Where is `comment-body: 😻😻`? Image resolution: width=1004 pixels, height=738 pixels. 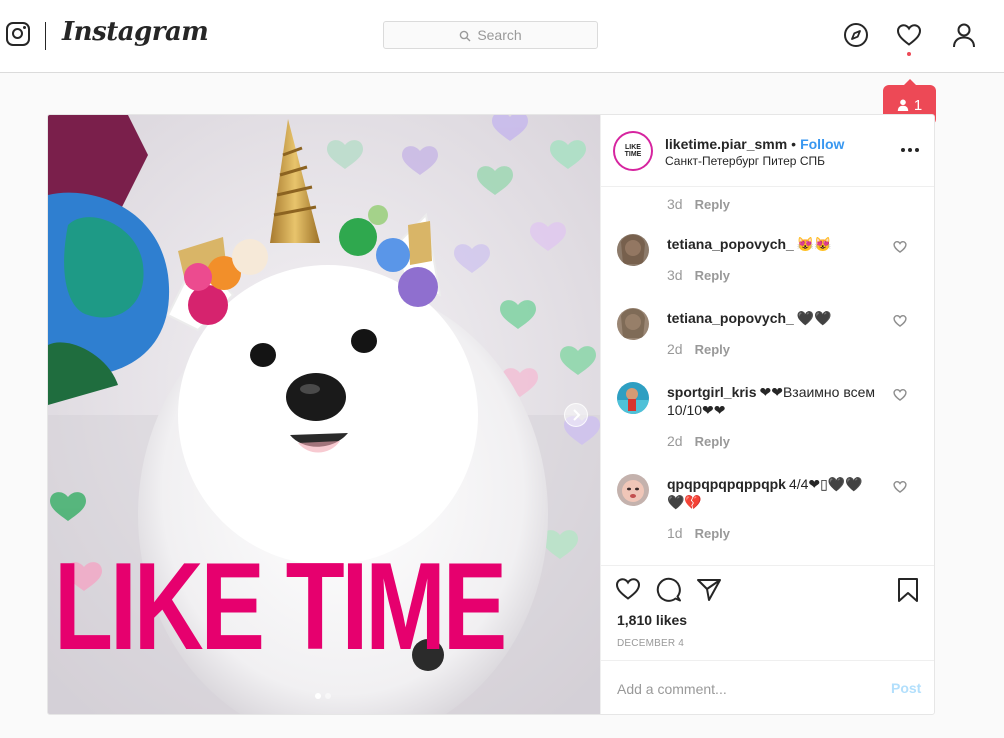 comment-body: 😻😻 is located at coordinates (814, 244).